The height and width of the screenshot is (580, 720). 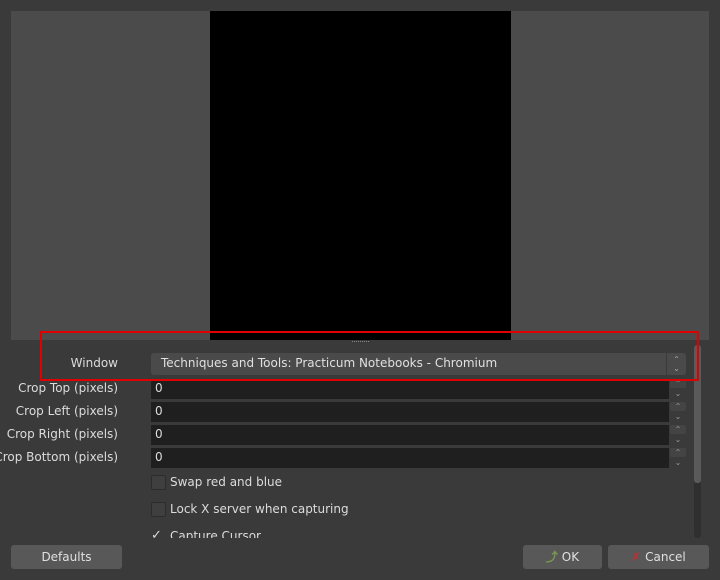 What do you see at coordinates (158, 482) in the screenshot?
I see `swap-red-blue-checkbox` at bounding box center [158, 482].